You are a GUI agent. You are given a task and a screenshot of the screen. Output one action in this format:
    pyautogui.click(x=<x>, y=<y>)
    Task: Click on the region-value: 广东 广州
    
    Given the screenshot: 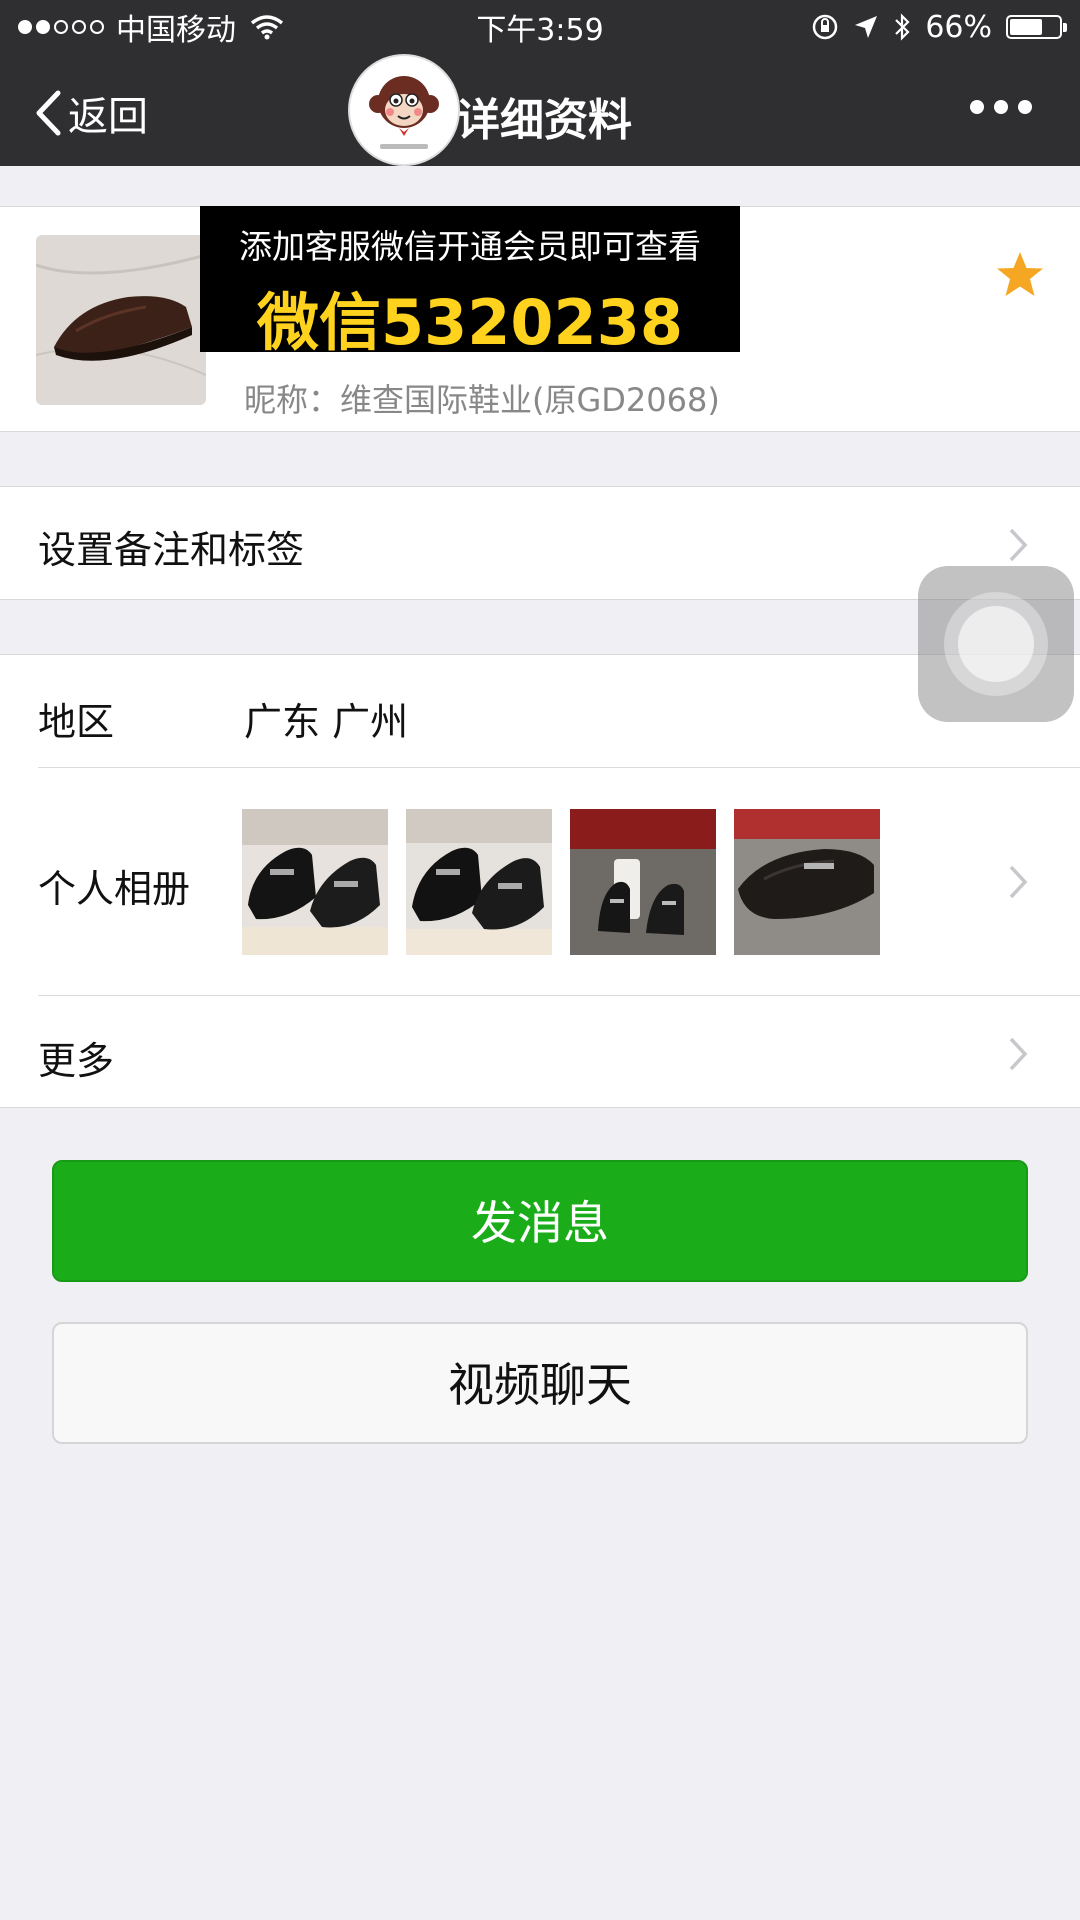 What is the action you would take?
    pyautogui.click(x=326, y=722)
    